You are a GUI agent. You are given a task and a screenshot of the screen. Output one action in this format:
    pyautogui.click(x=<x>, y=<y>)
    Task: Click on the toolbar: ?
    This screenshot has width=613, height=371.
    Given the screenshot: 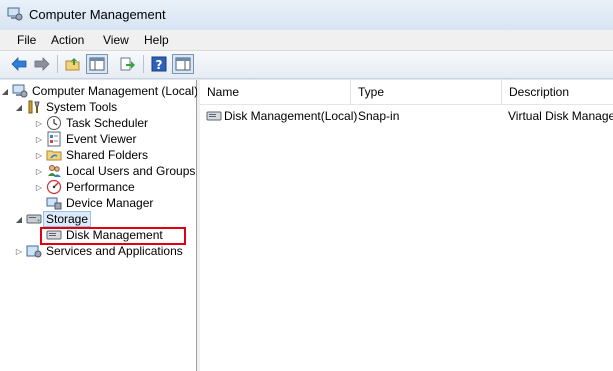 What is the action you would take?
    pyautogui.click(x=306, y=65)
    